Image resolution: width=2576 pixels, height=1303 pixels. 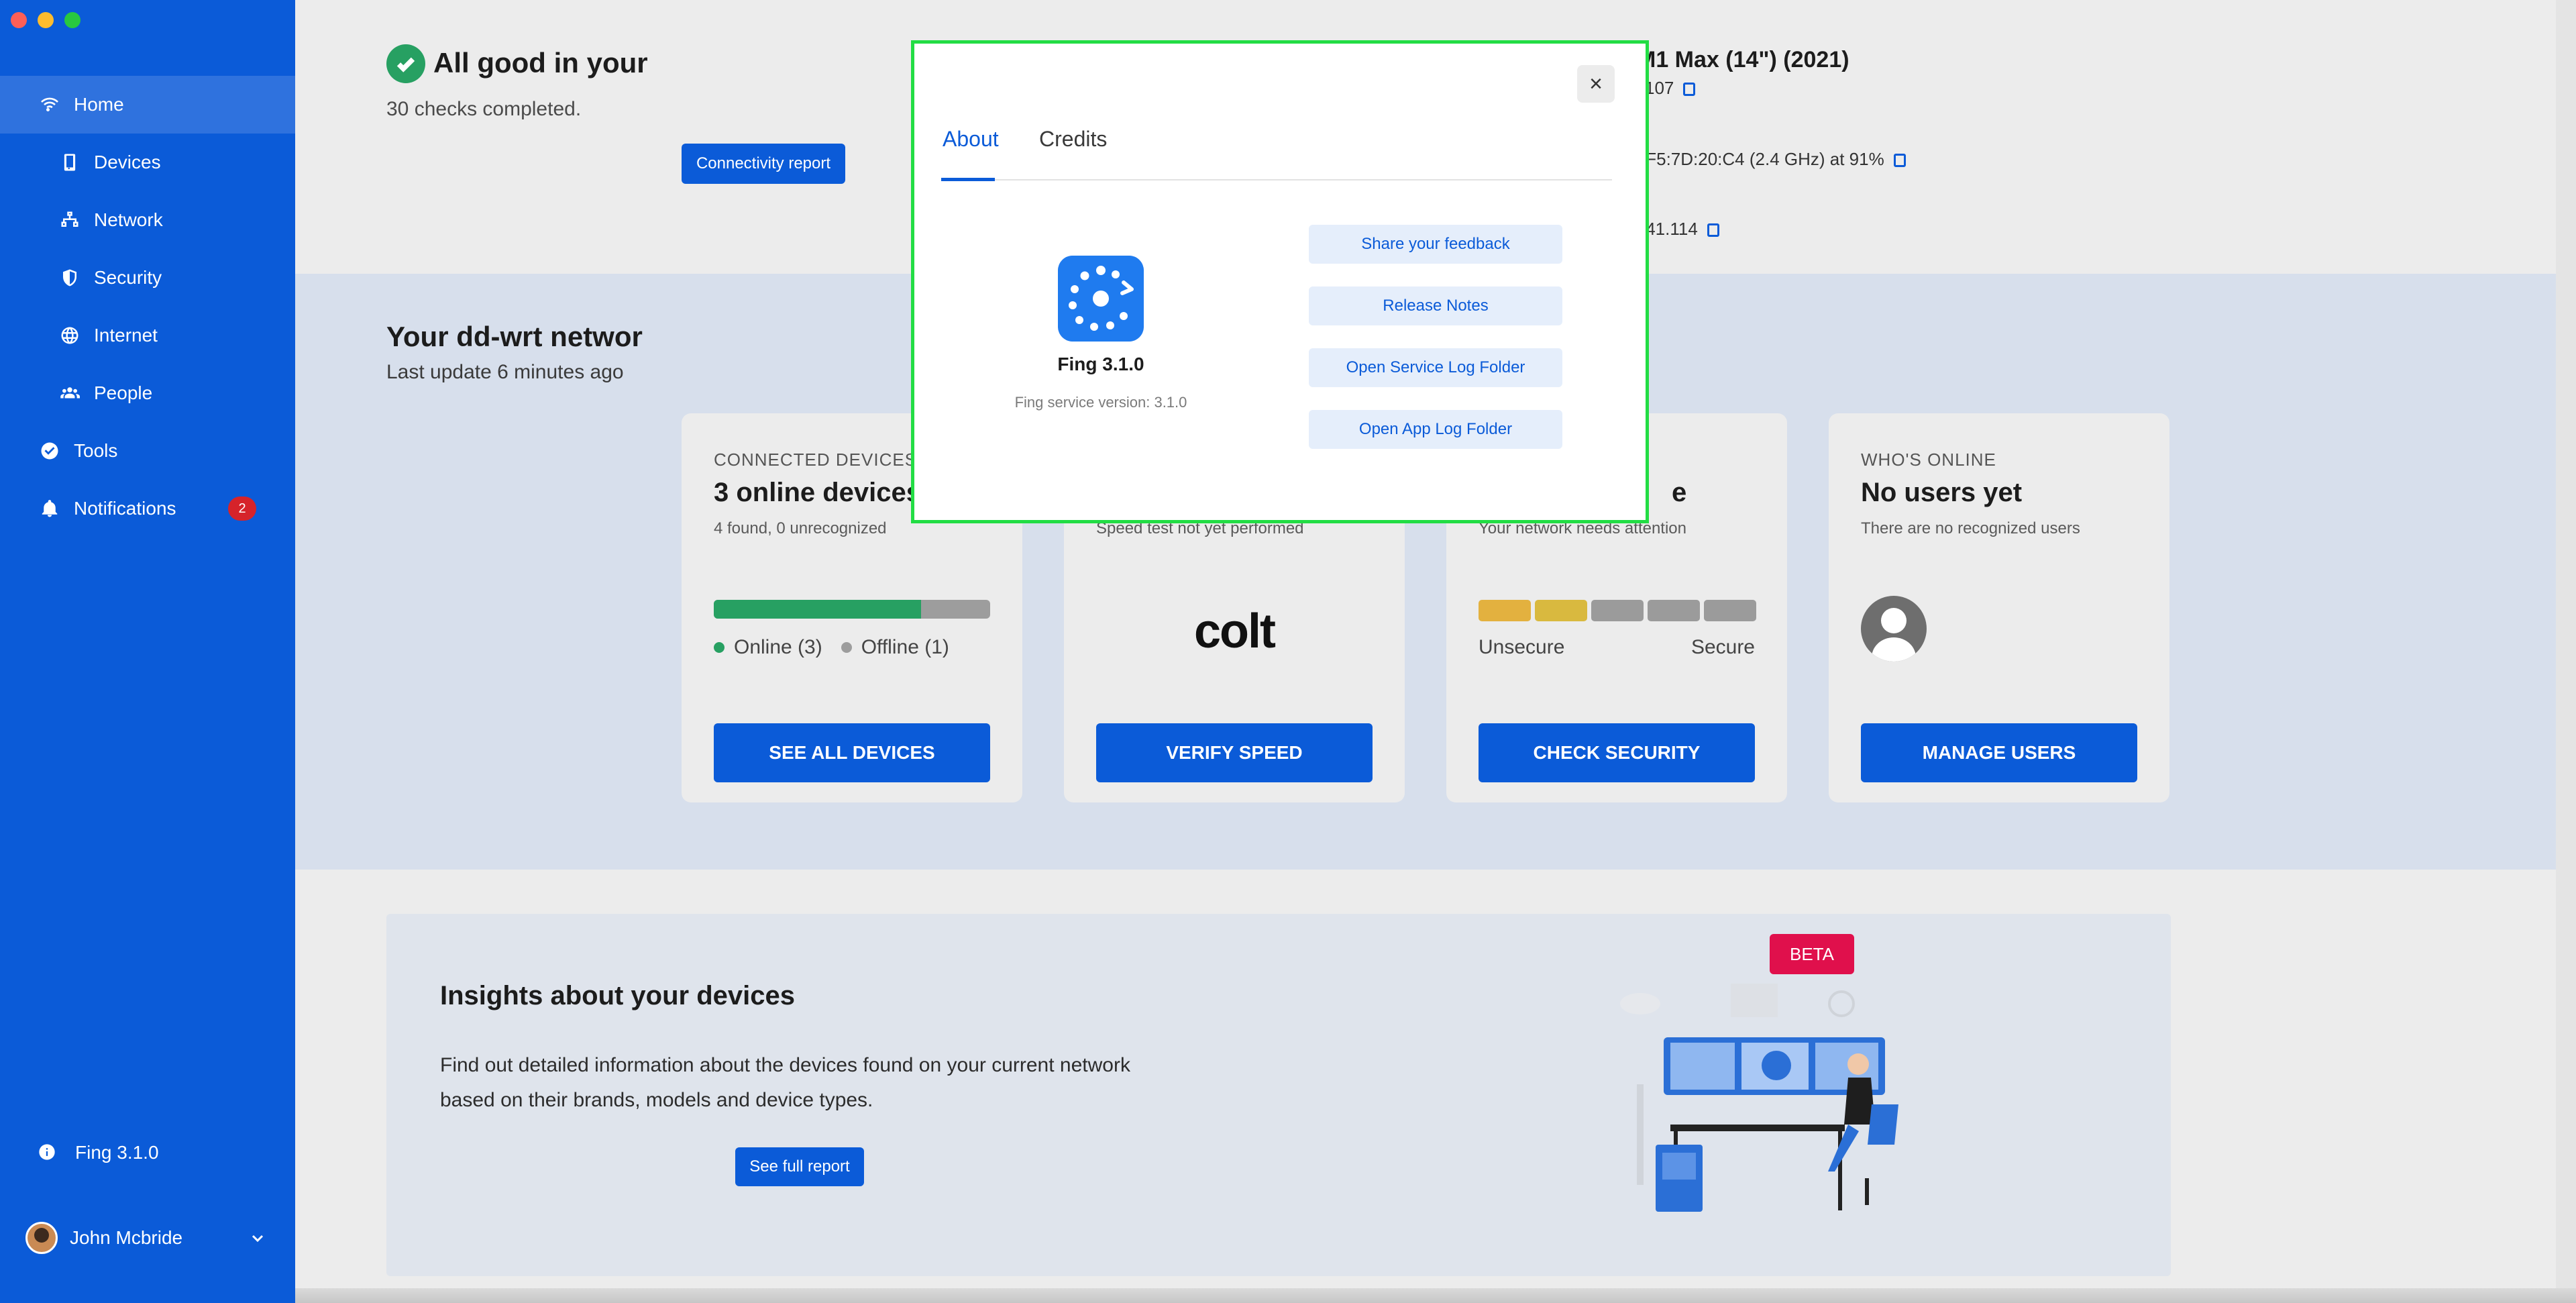 I want to click on app-version-item: Fing 3.1.0, so click(x=147, y=1153).